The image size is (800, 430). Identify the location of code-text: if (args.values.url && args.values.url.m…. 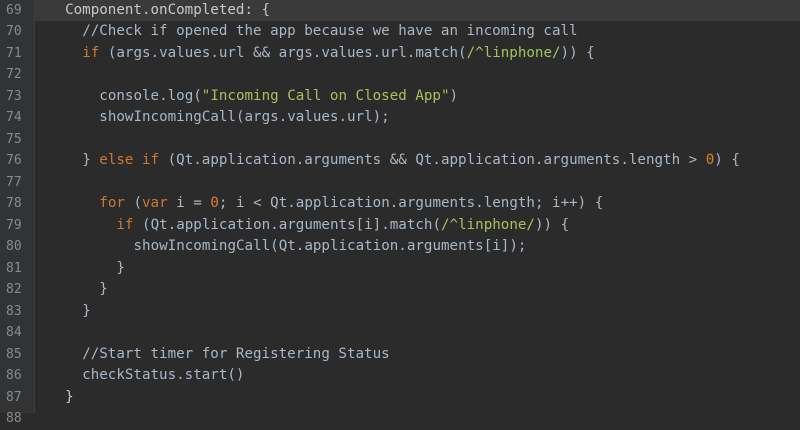
(338, 54).